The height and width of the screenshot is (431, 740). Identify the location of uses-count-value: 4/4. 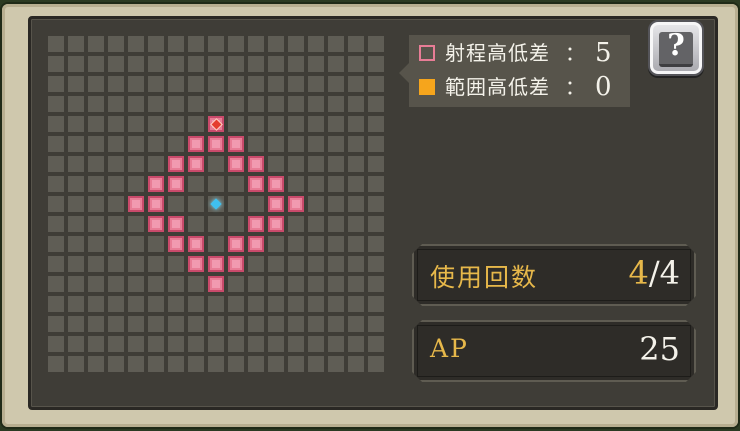
(655, 273).